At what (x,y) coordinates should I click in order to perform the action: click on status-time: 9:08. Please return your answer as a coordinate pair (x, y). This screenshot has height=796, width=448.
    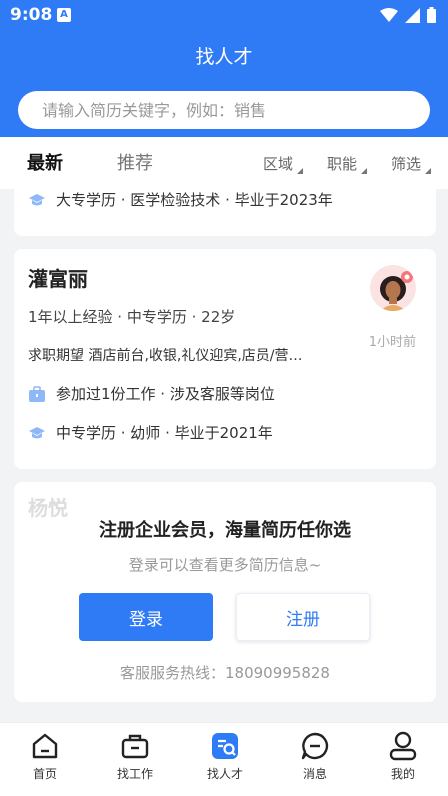
    Looking at the image, I should click on (31, 15).